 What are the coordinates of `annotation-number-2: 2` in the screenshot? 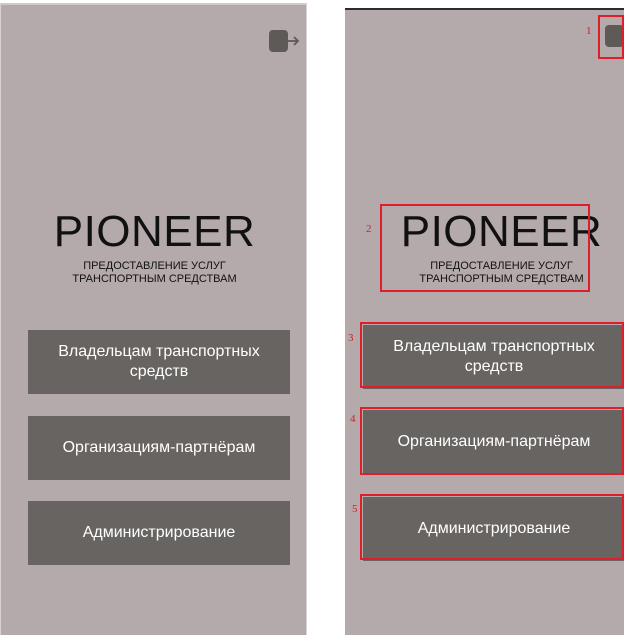 It's located at (369, 229).